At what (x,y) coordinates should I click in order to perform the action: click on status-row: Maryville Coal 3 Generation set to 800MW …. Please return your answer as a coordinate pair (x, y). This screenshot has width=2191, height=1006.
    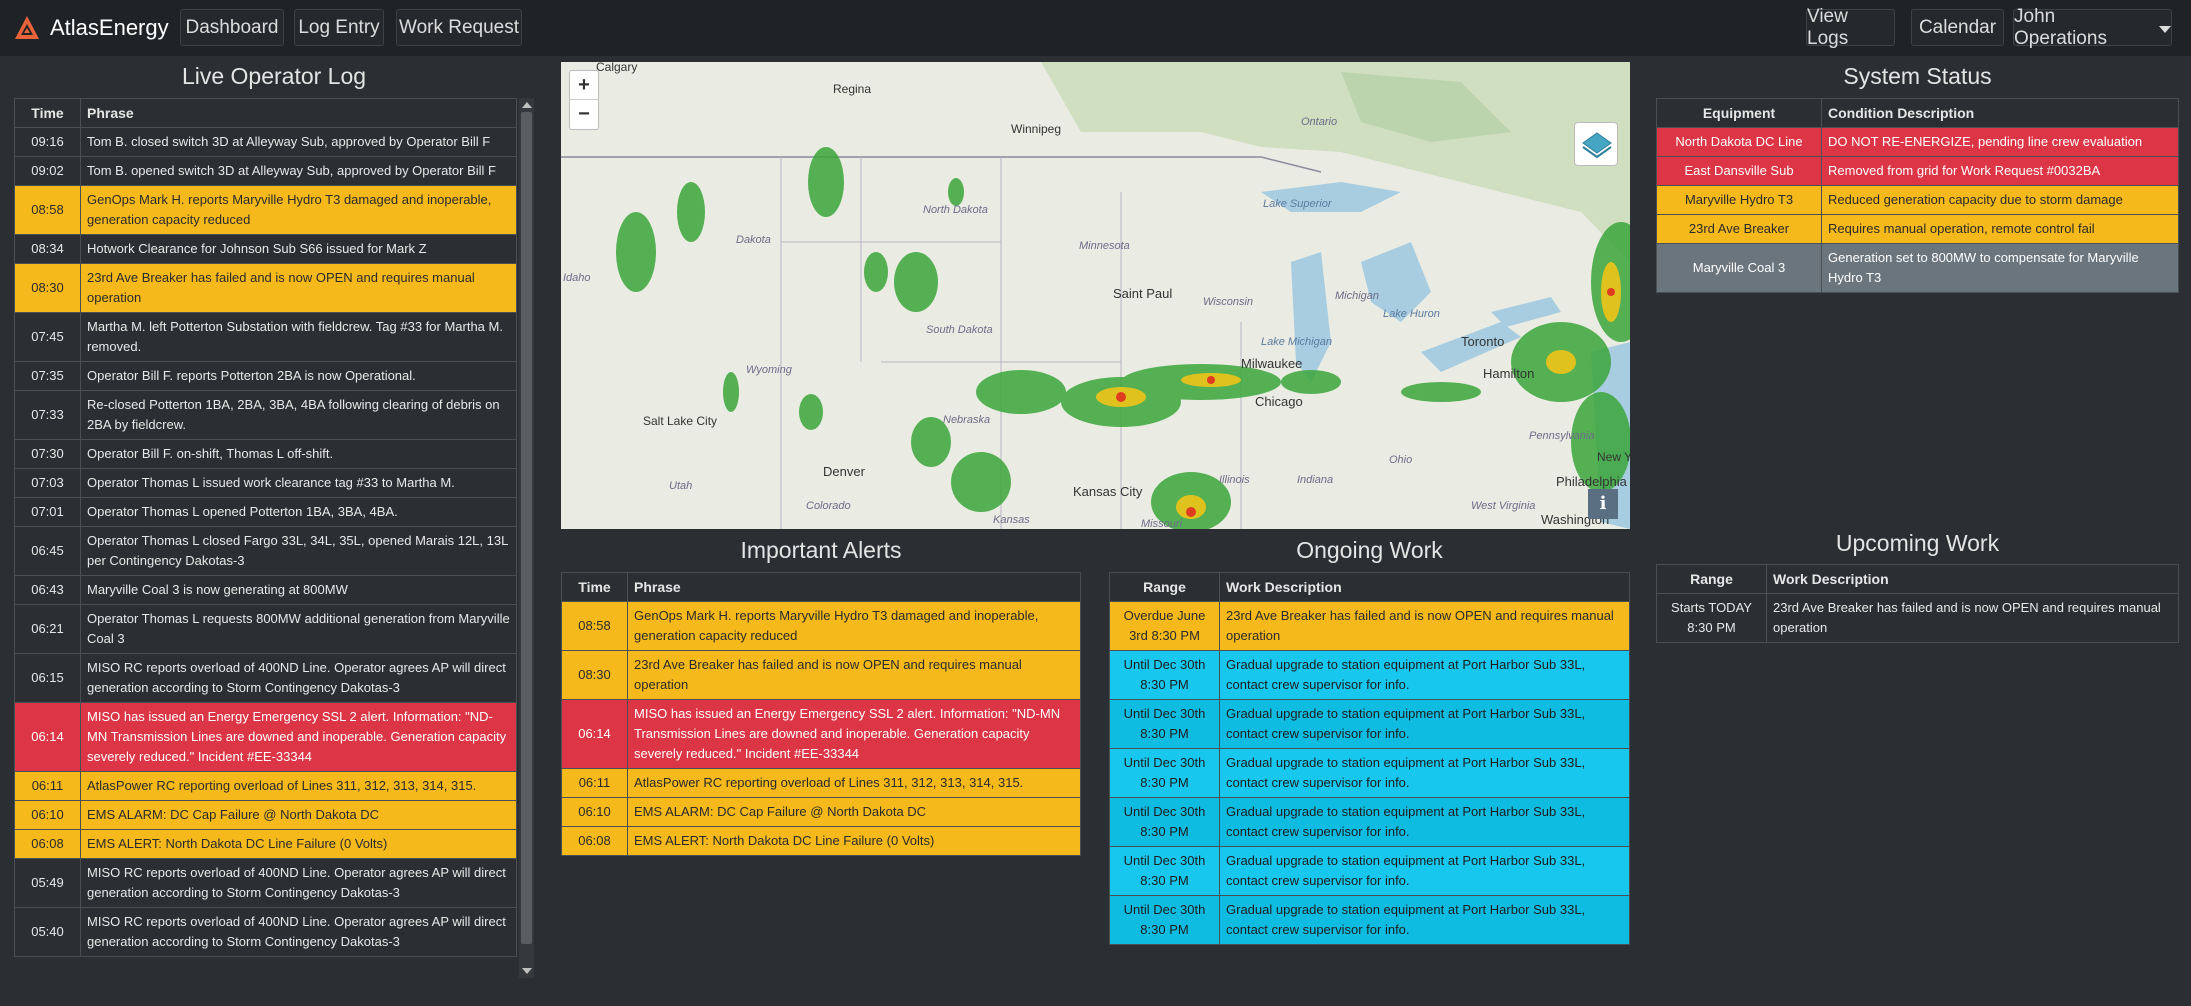
    Looking at the image, I should click on (1917, 268).